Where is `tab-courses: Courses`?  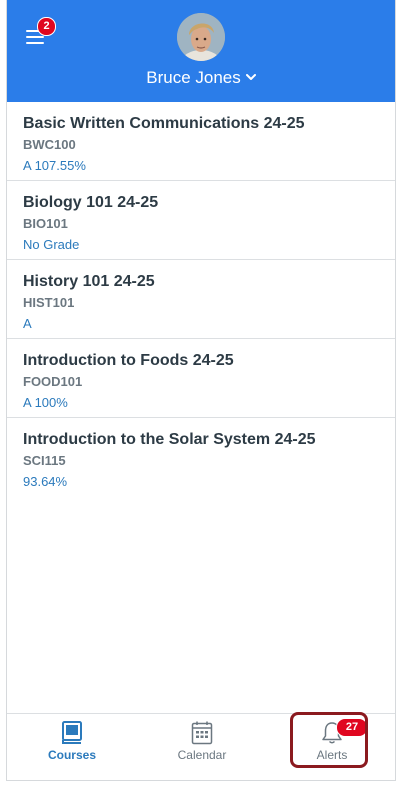
tab-courses: Courses is located at coordinates (72, 747).